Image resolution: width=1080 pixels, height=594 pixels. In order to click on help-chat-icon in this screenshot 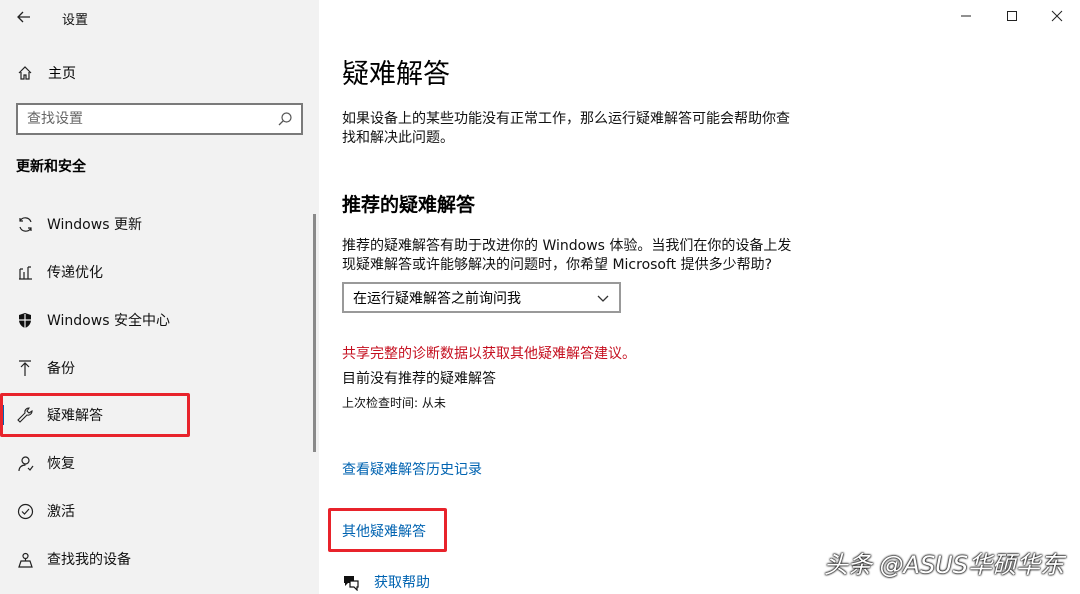, I will do `click(351, 583)`.